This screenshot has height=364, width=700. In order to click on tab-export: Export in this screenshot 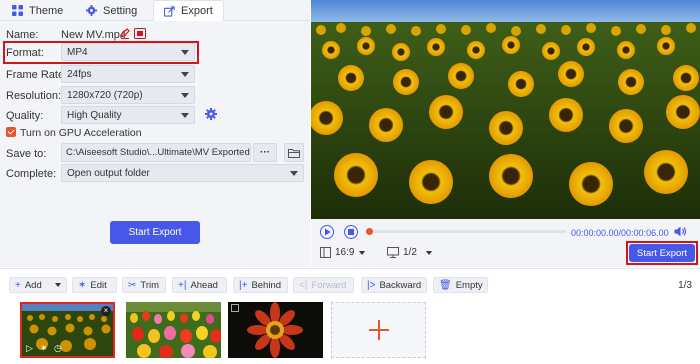, I will do `click(188, 10)`.